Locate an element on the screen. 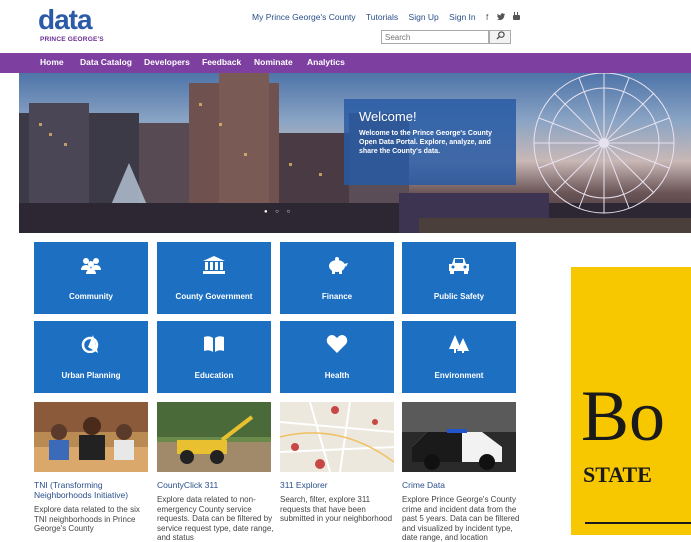 The image size is (691, 542). people-icon is located at coordinates (91, 266).